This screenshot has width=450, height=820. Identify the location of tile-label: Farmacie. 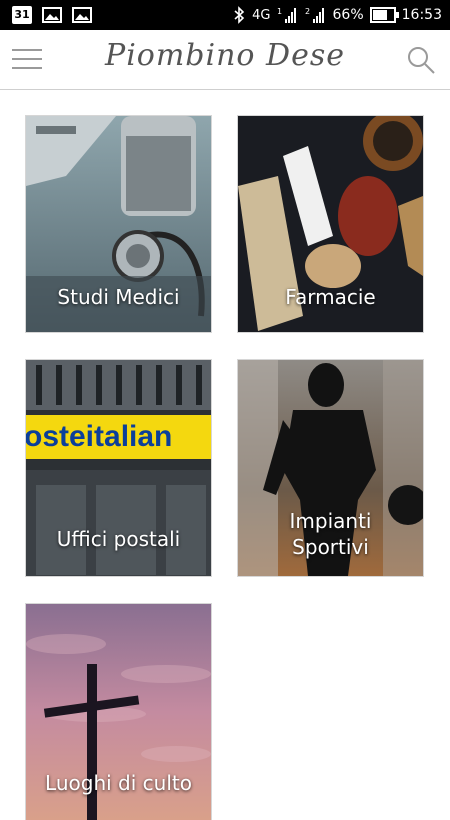
(330, 297).